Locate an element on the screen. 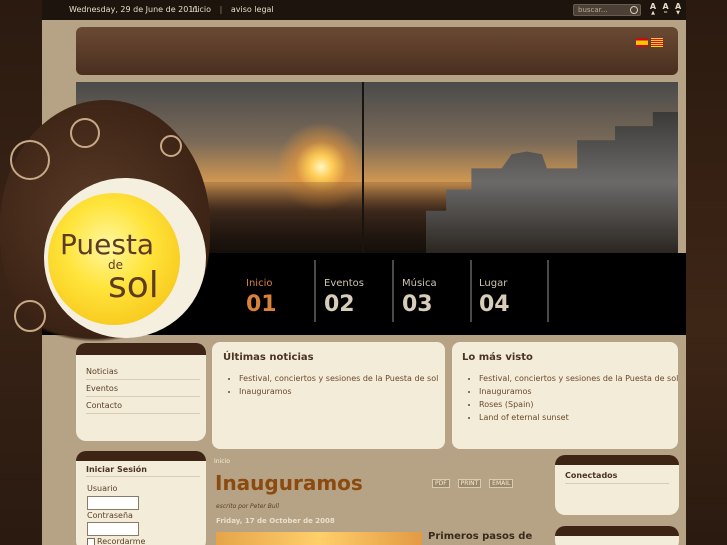 This screenshot has height=545, width=727. article-subtitle: Primeros pasos de is located at coordinates (480, 536).